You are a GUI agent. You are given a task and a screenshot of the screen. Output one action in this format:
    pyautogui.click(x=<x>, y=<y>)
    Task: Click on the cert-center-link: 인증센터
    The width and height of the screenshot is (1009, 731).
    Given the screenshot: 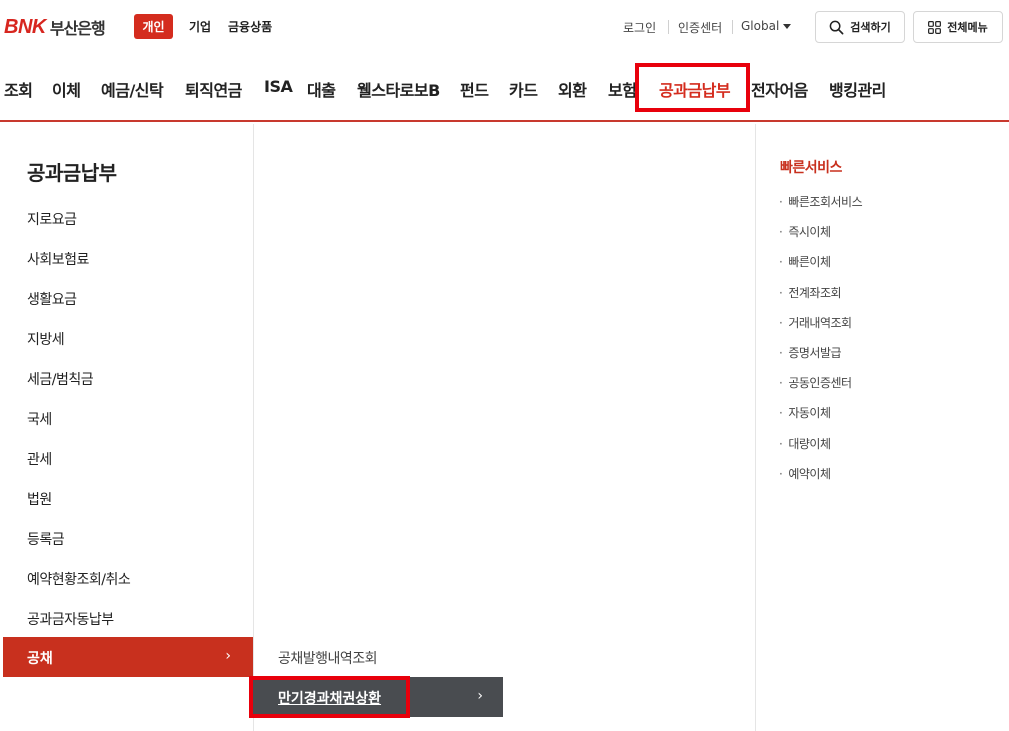 What is the action you would take?
    pyautogui.click(x=700, y=27)
    